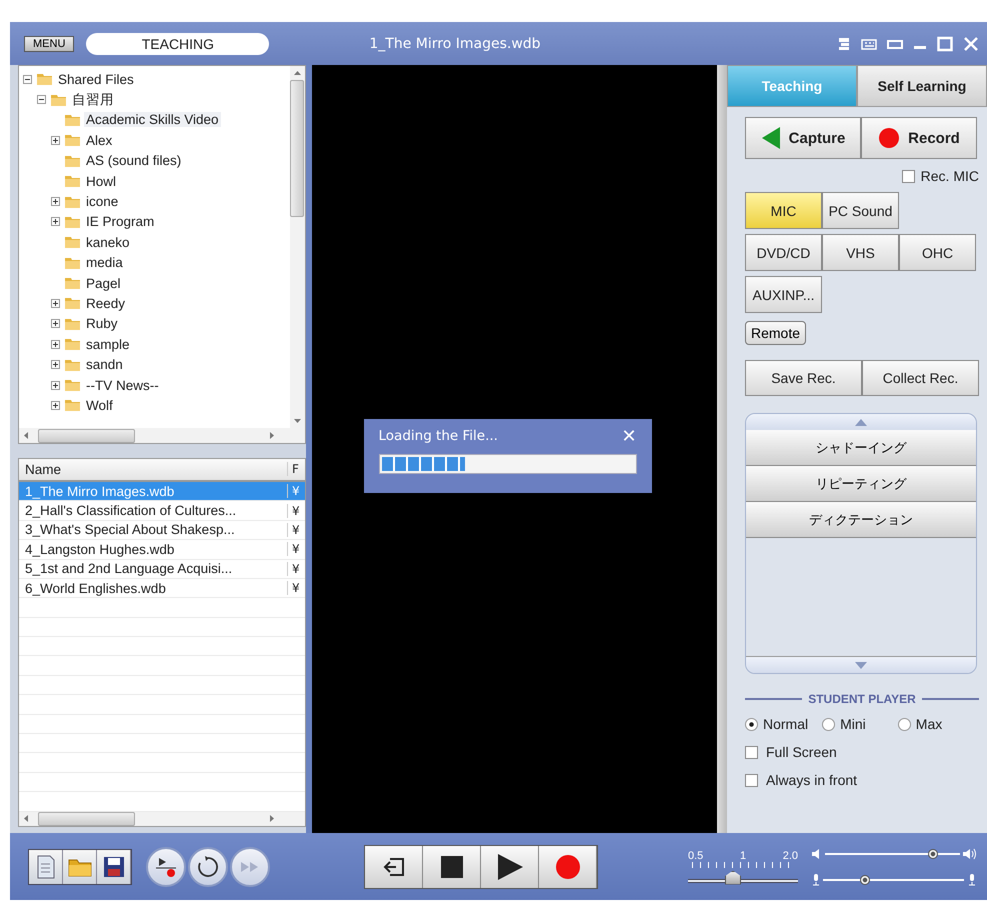 This screenshot has height=902, width=987. Describe the element at coordinates (510, 867) in the screenshot. I see `play-button` at that location.